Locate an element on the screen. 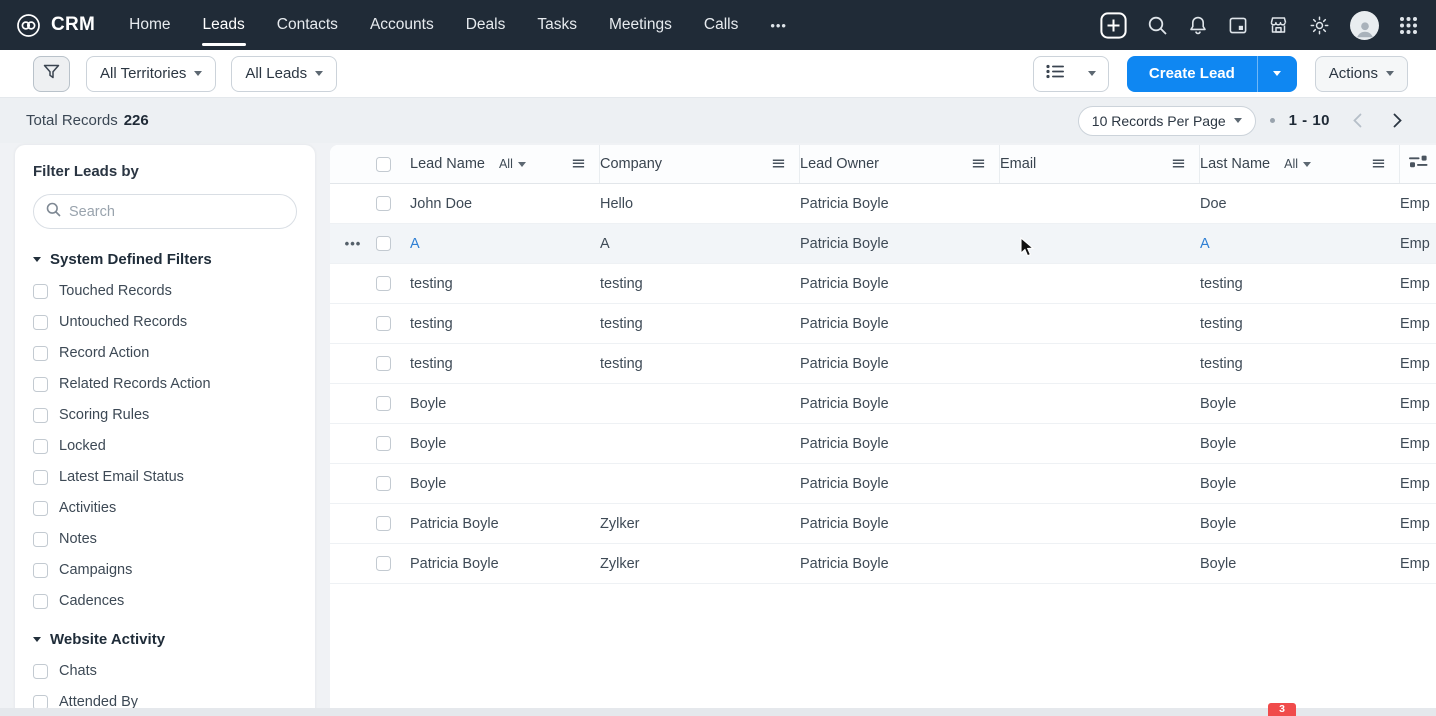  territories-dropdown: All Territories is located at coordinates (151, 73).